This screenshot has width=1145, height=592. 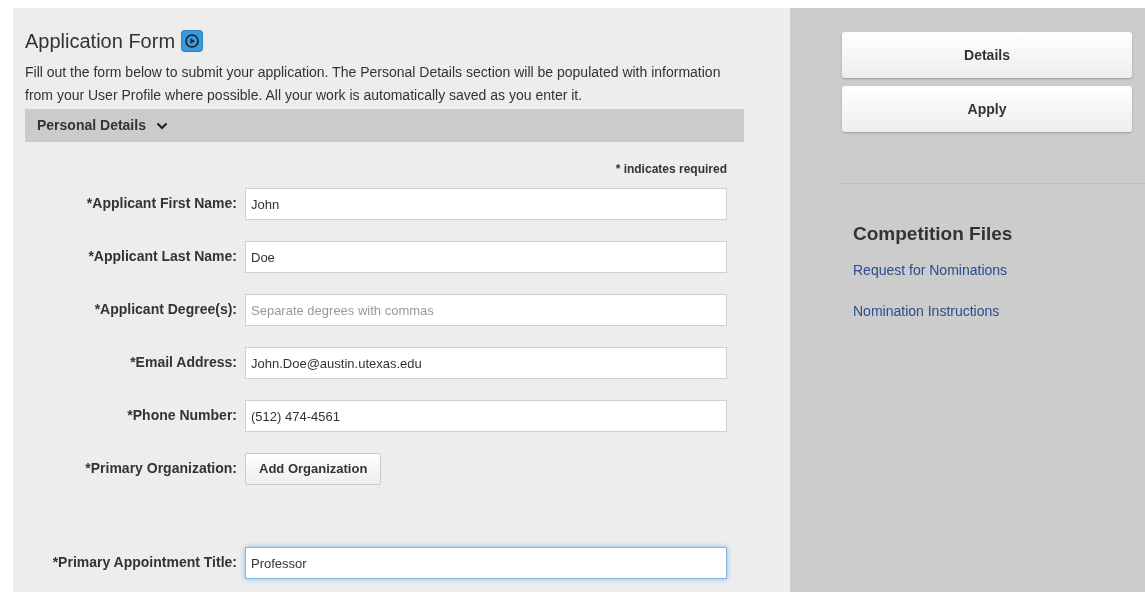 What do you see at coordinates (486, 310) in the screenshot?
I see `input-field: Separate degrees with commas` at bounding box center [486, 310].